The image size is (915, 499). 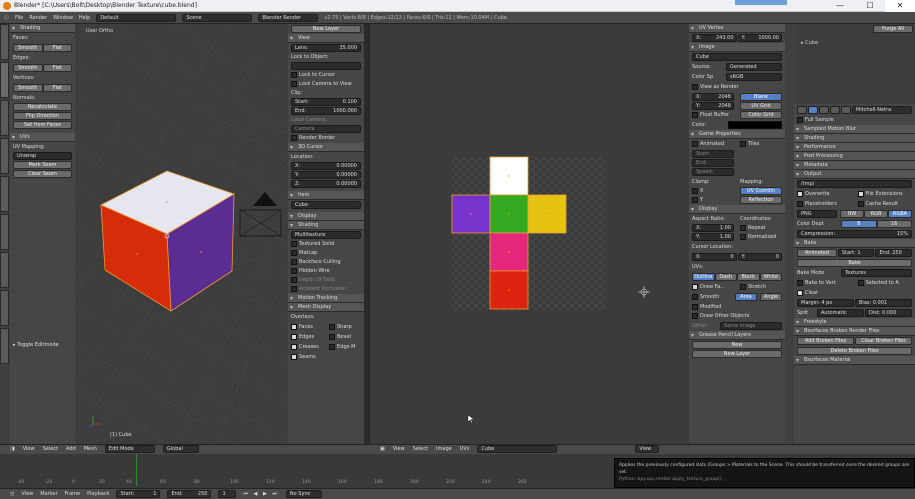 I want to click on file-extensions-checkbox, so click(x=860, y=193).